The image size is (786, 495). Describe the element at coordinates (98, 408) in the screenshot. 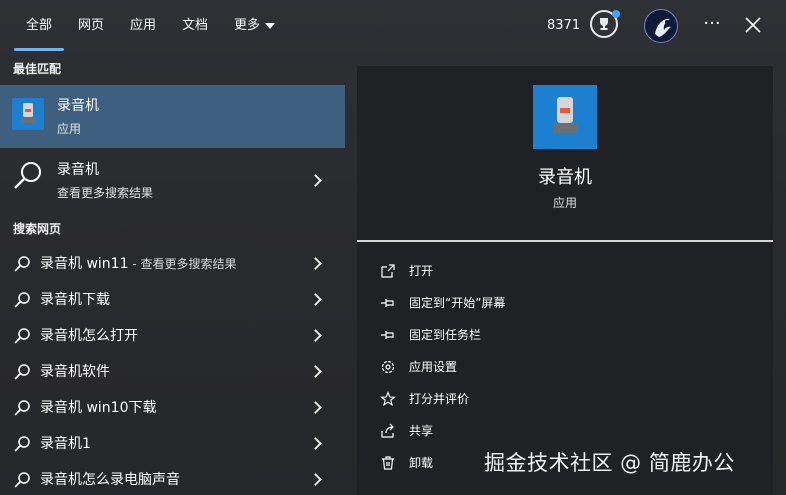

I see `web-result-label: 录音机 win10下载` at that location.